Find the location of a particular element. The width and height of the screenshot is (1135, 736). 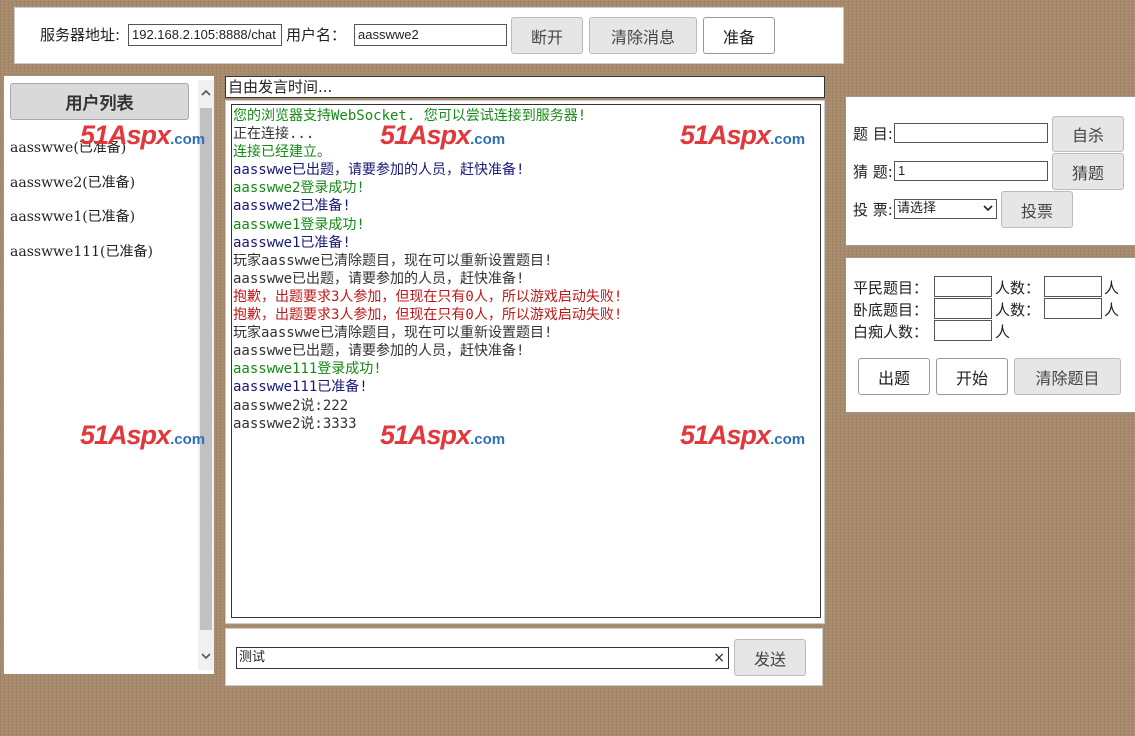

chat-message: aasswwe2说:222 is located at coordinates (291, 405).